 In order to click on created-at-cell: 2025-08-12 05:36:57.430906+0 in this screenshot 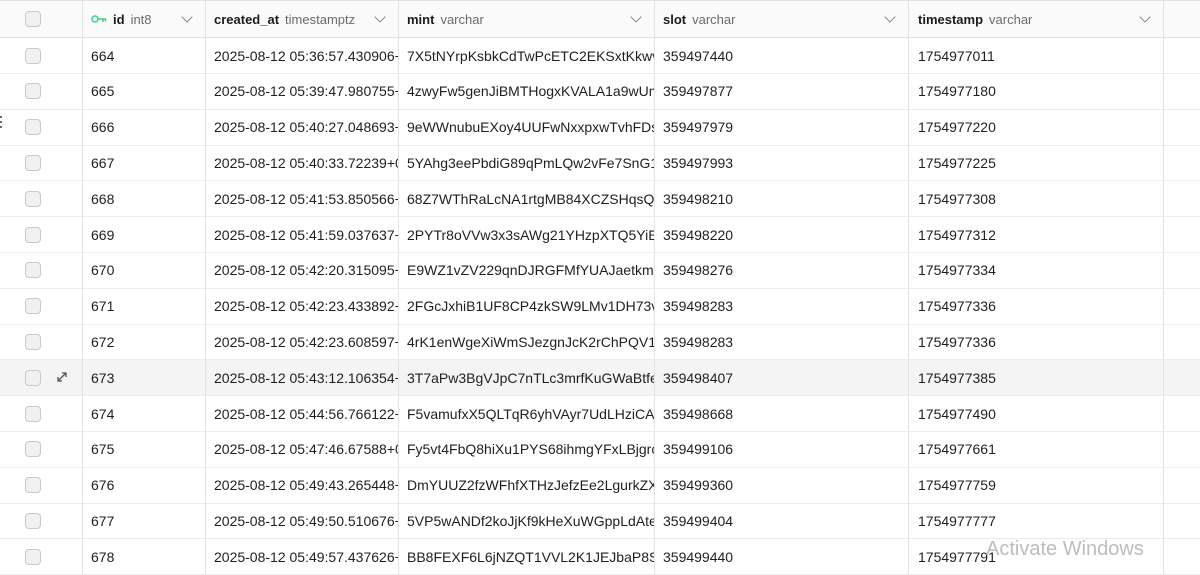, I will do `click(302, 55)`.